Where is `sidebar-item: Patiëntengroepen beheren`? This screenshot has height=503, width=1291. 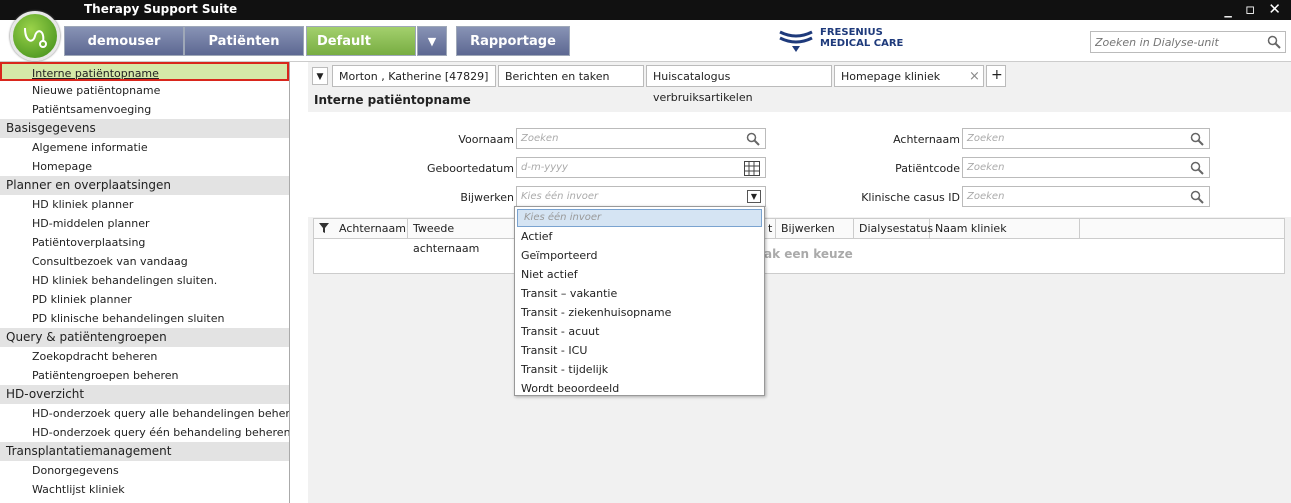
sidebar-item: Patiëntengroepen beheren is located at coordinates (144, 375).